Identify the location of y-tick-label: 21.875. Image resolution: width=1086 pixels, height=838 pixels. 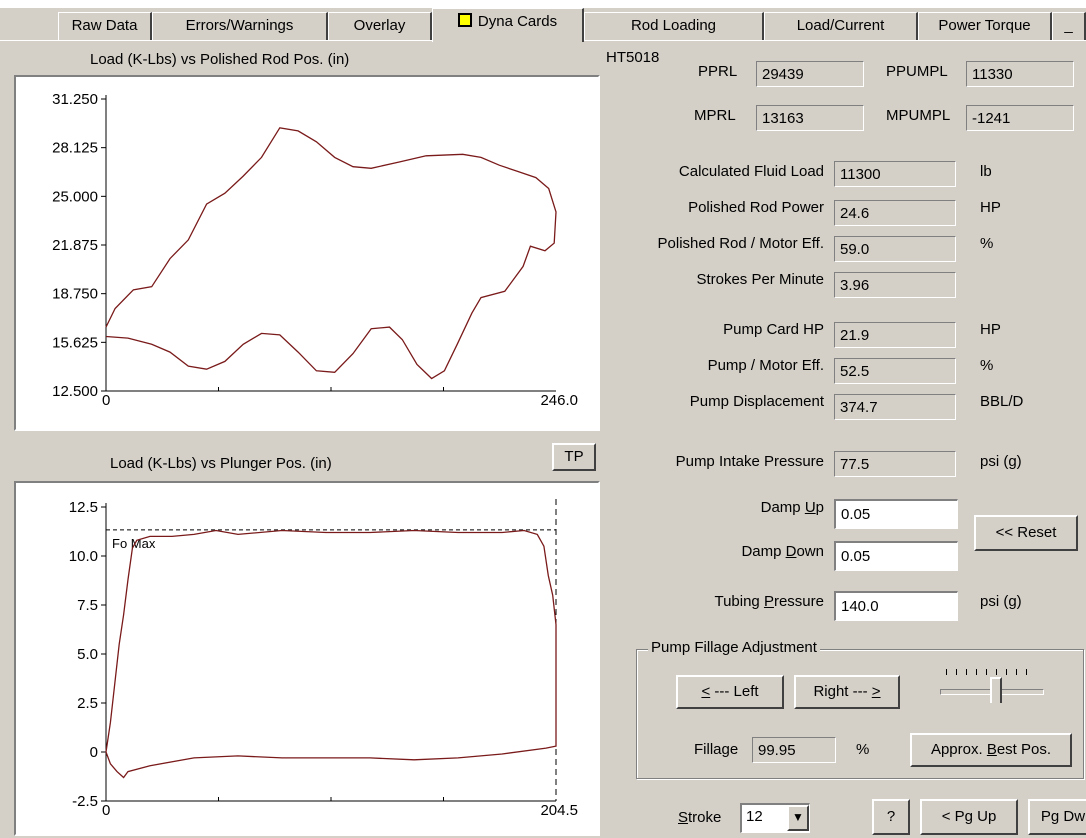
(75, 245).